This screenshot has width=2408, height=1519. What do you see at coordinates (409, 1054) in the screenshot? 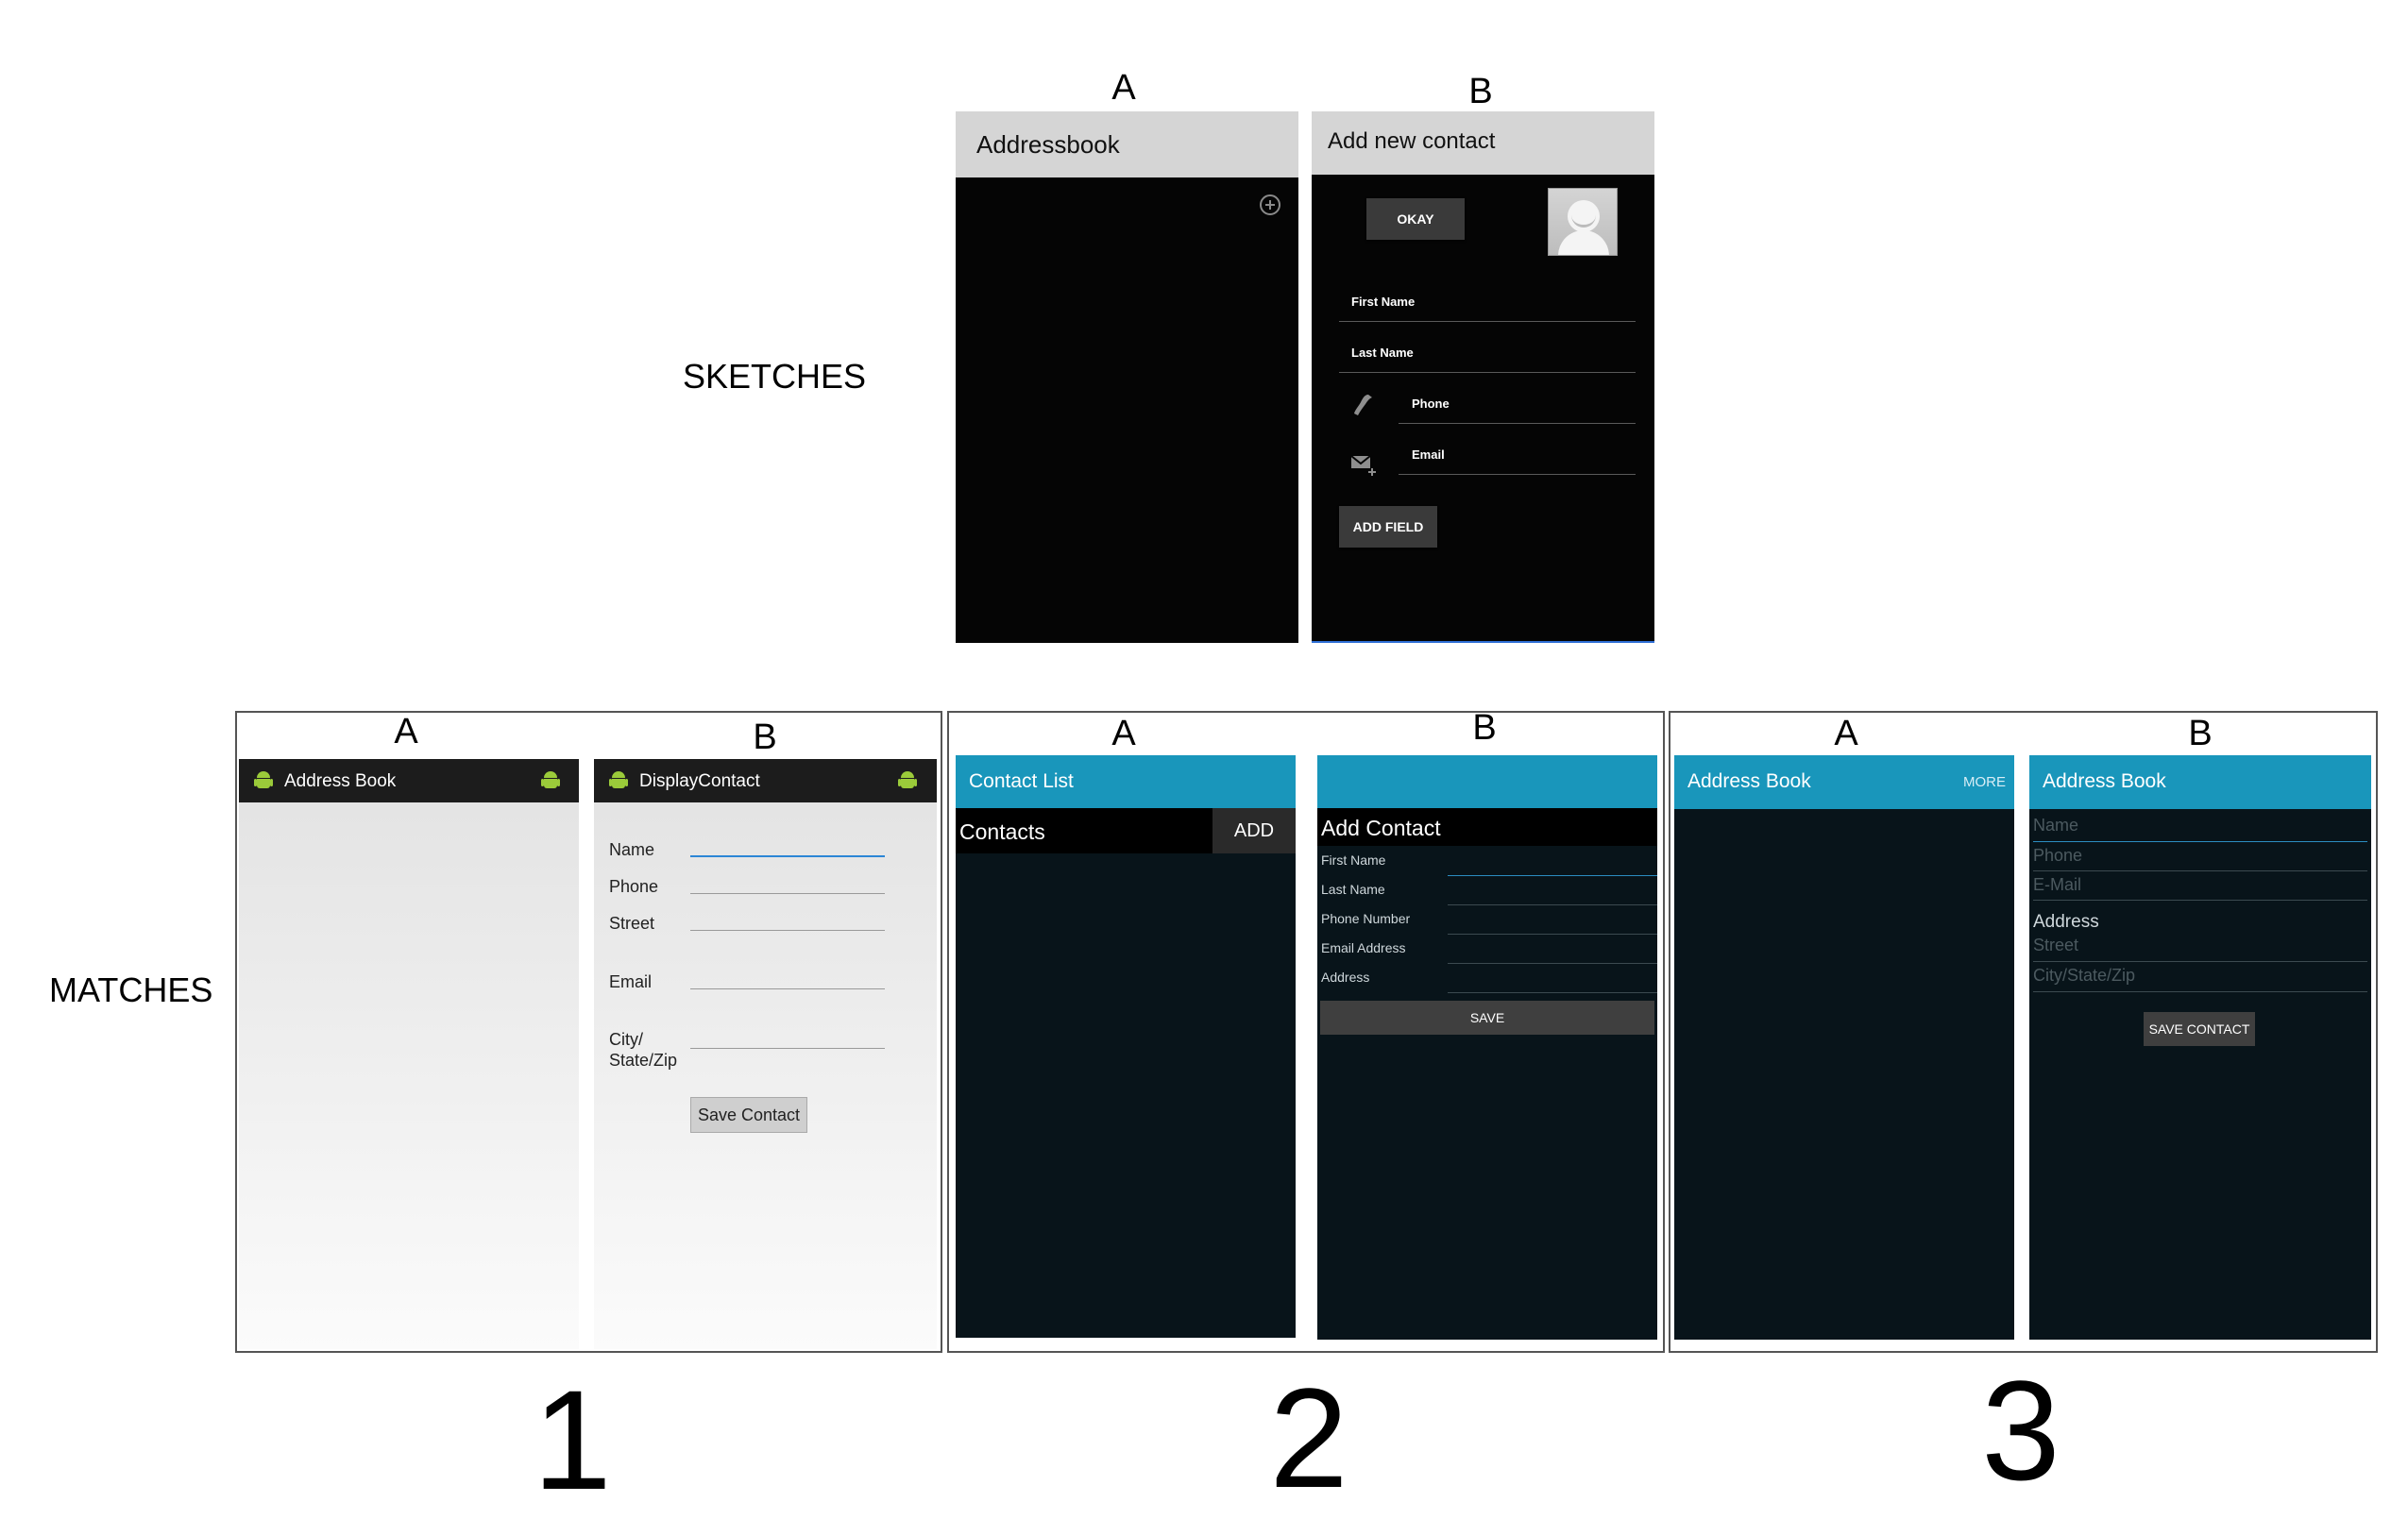
I see `match-1-a-screen: Address Book` at bounding box center [409, 1054].